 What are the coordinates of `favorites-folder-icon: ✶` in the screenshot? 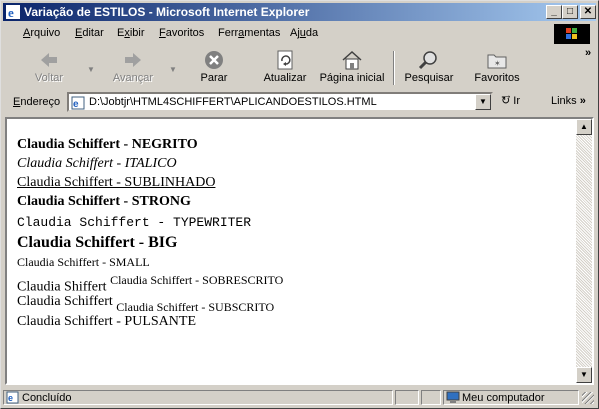 It's located at (497, 61).